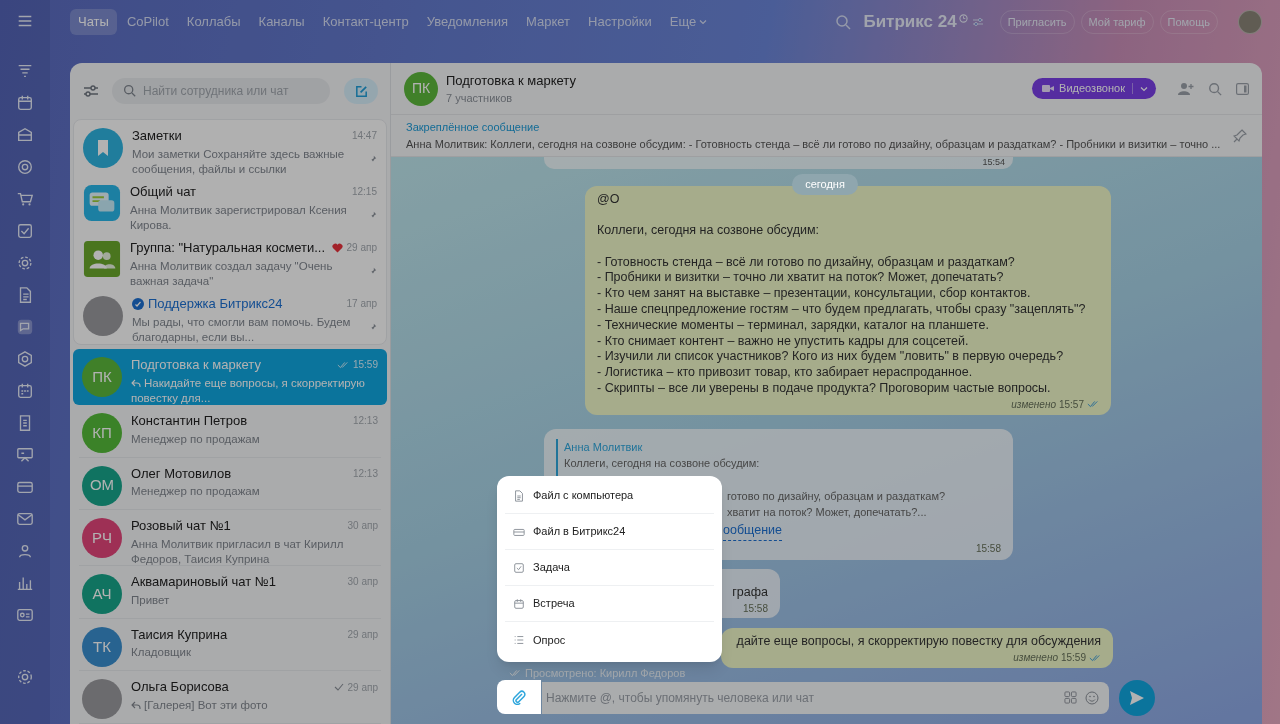  I want to click on message-input: Нажмите @, чтобы упомянуть человека или чат, so click(825, 698).